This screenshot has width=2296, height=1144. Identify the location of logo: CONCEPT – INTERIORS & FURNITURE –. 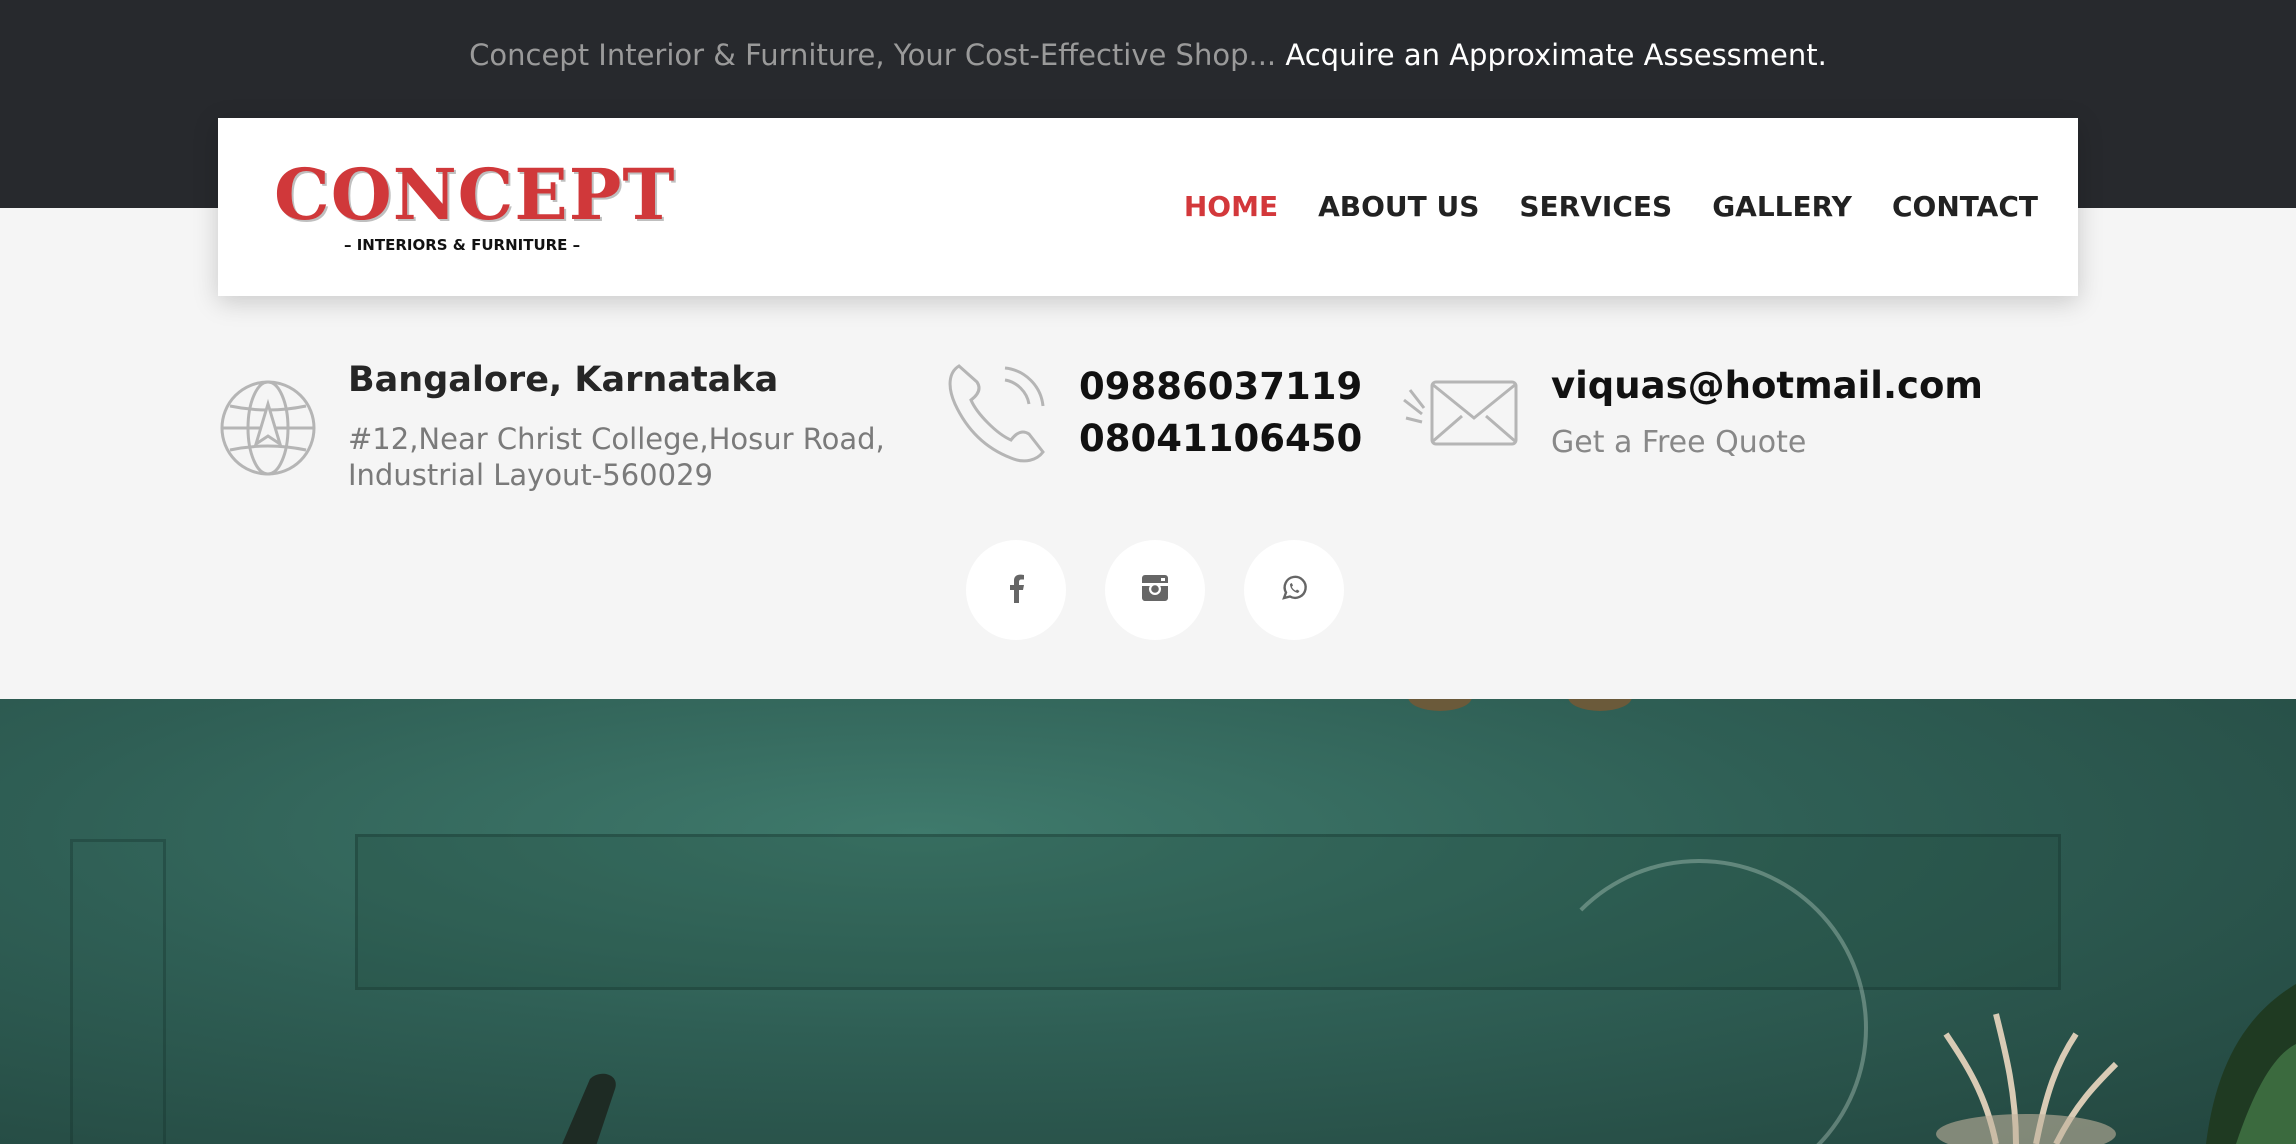
(475, 204).